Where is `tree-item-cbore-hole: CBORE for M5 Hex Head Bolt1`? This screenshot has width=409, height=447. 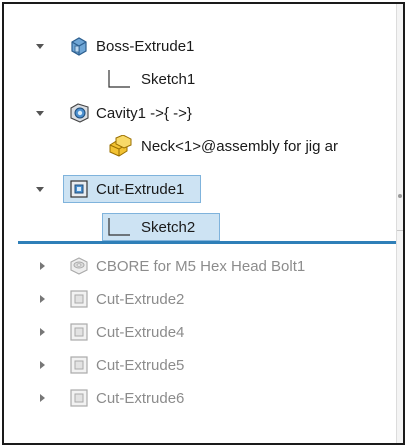 tree-item-cbore-hole: CBORE for M5 Hex Head Bolt1 is located at coordinates (200, 266).